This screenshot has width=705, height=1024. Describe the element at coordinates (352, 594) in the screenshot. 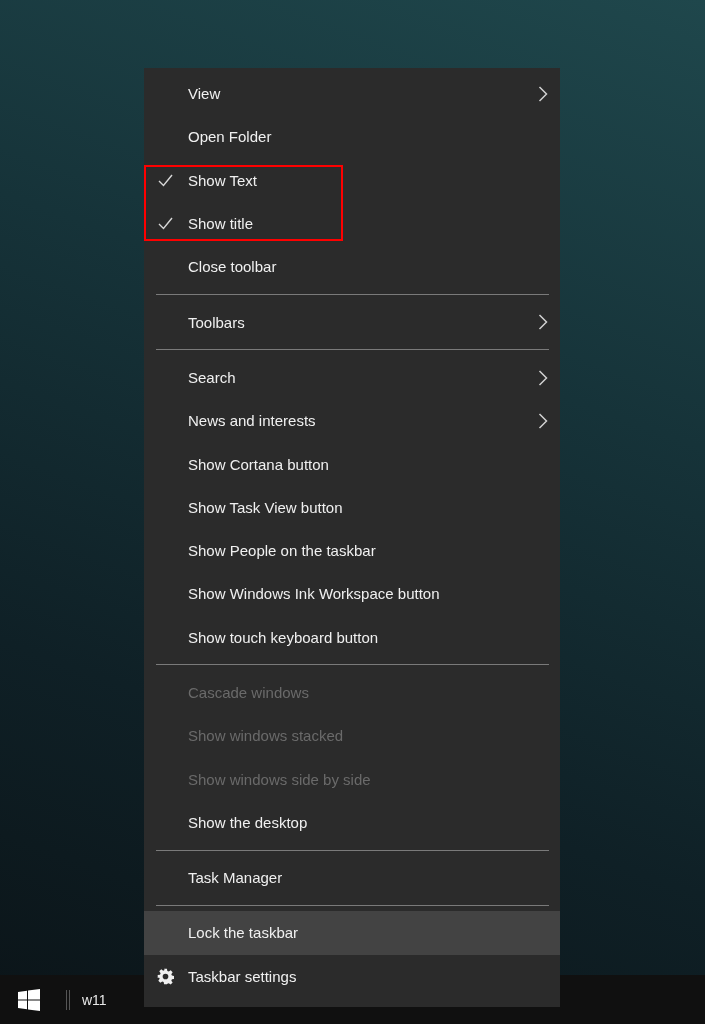

I see `menu-item: Show Windows Ink Workspace button` at that location.